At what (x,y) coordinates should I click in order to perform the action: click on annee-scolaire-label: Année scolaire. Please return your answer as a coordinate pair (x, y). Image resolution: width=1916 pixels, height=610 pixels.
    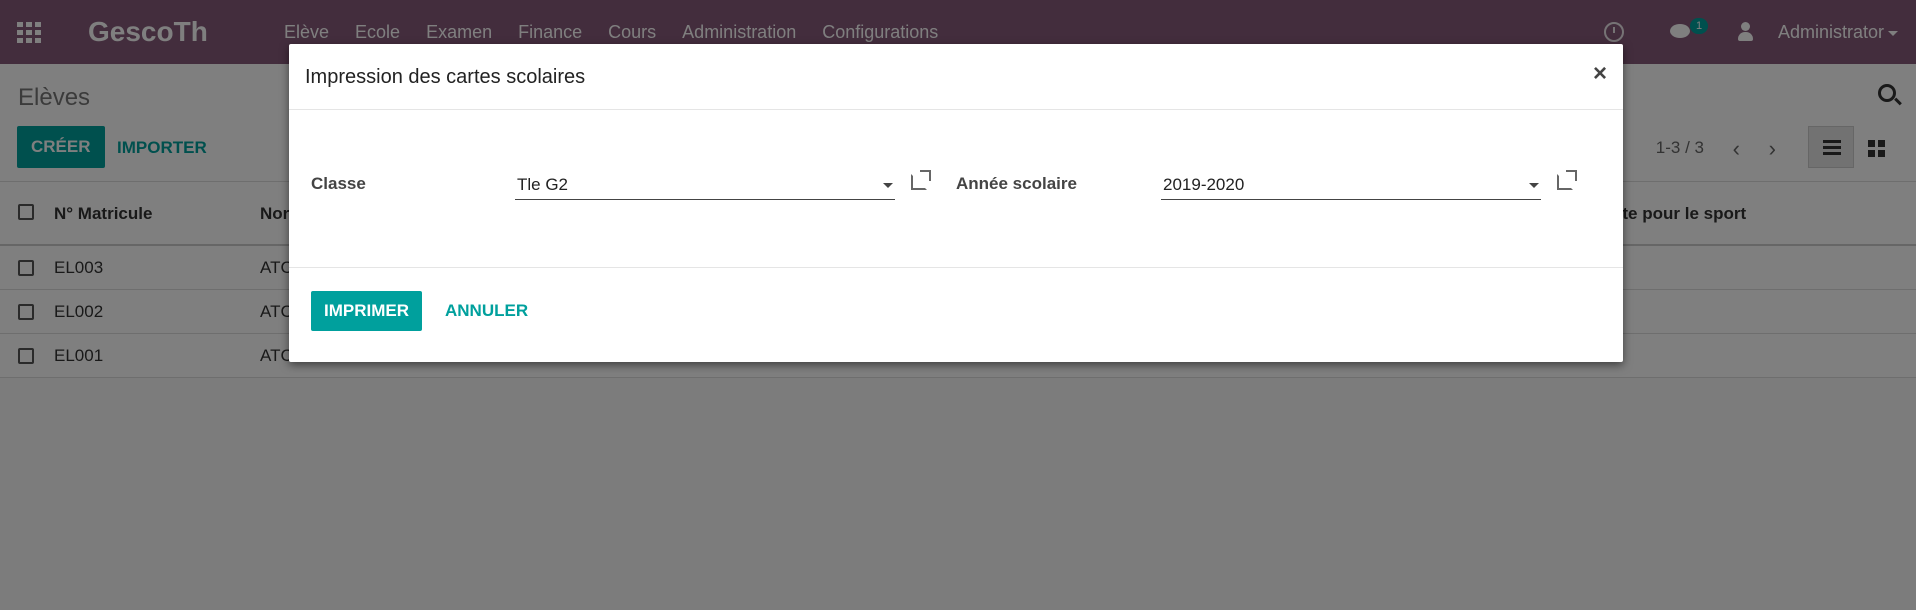
    Looking at the image, I should click on (1016, 183).